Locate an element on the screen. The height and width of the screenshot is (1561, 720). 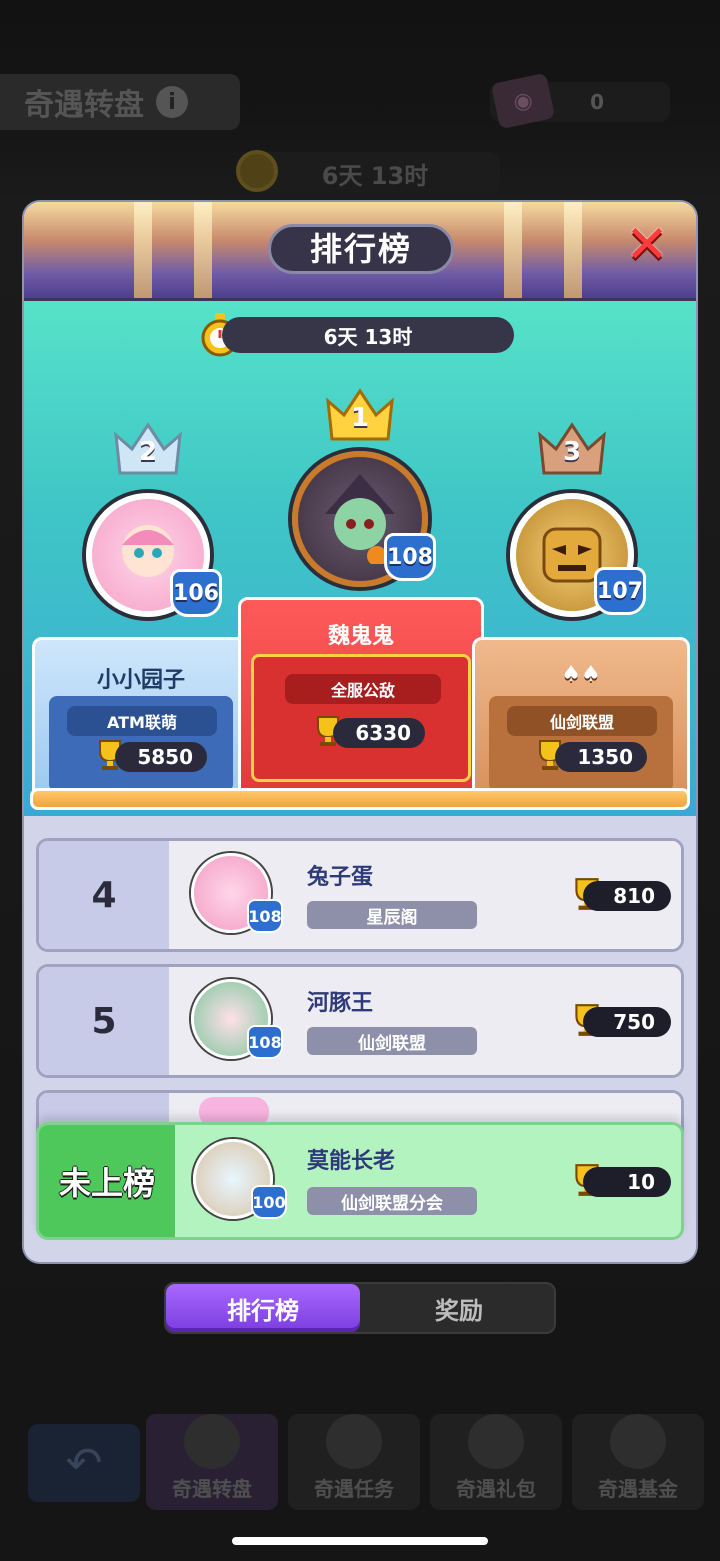
nav-item-fund: 奇遇基金 is located at coordinates (638, 1462).